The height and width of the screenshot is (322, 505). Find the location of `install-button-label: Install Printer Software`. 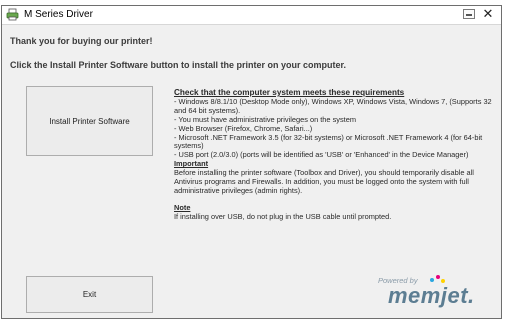

install-button-label: Install Printer Software is located at coordinates (89, 121).